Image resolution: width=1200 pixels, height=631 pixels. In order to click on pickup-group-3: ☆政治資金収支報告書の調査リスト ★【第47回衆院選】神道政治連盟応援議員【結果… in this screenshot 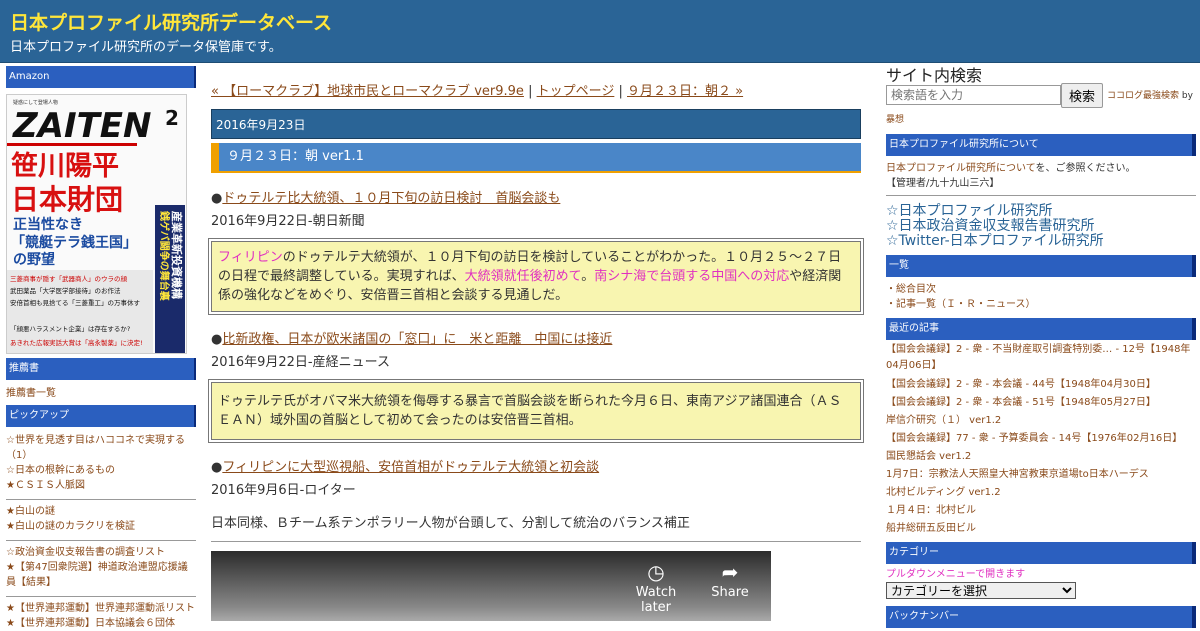, I will do `click(101, 567)`.